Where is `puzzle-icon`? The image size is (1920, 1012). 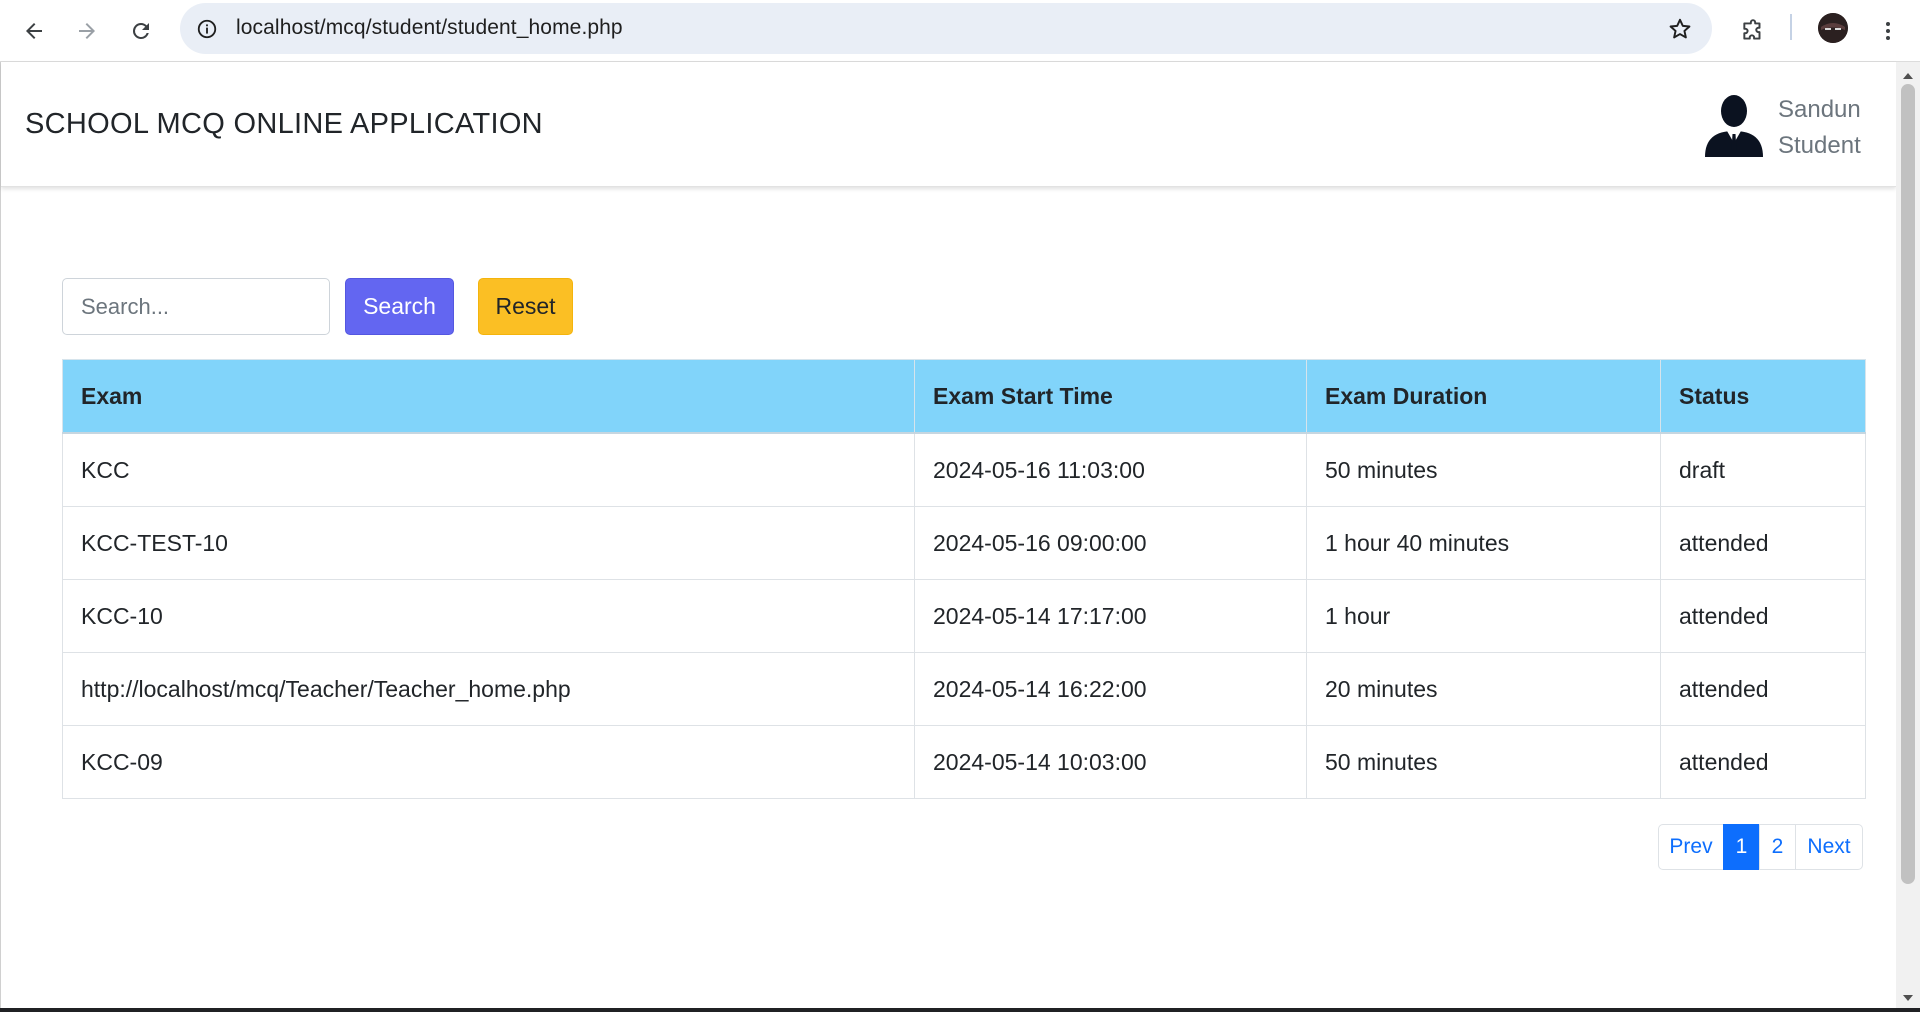 puzzle-icon is located at coordinates (1752, 29).